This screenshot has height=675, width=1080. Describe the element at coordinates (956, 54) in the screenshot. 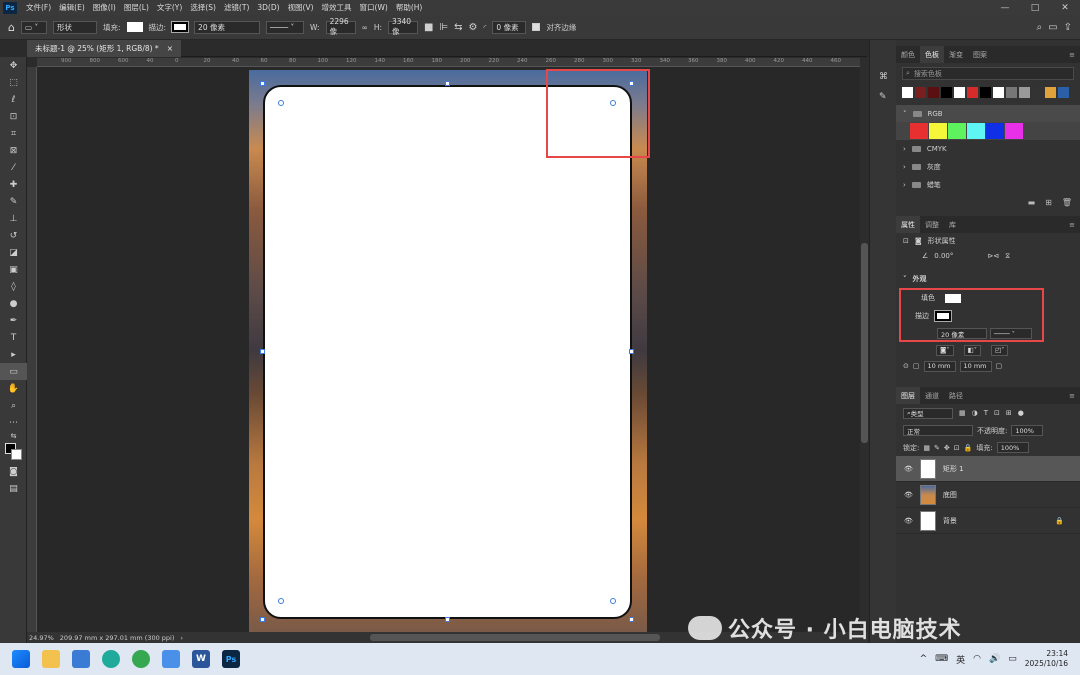

I see `tab-gradients: 渐变` at that location.